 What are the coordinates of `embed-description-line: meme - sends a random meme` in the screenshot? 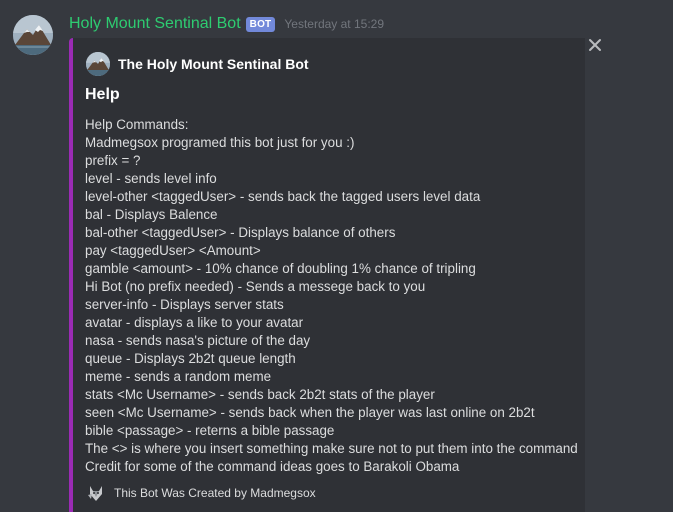 It's located at (178, 376).